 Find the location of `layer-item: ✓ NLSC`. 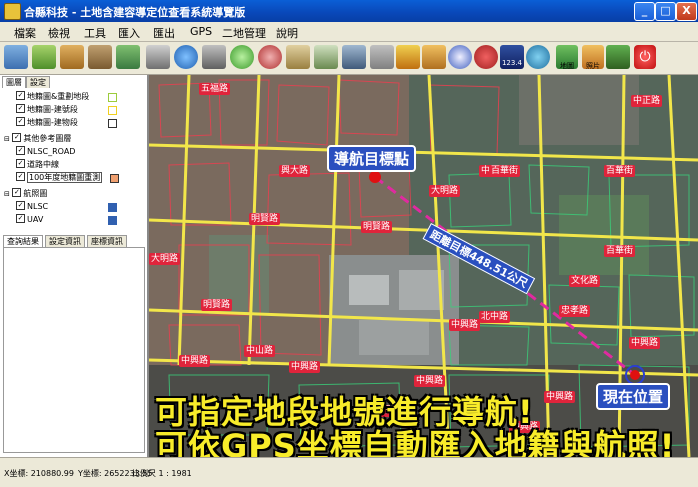

layer-item: ✓ NLSC is located at coordinates (32, 207).